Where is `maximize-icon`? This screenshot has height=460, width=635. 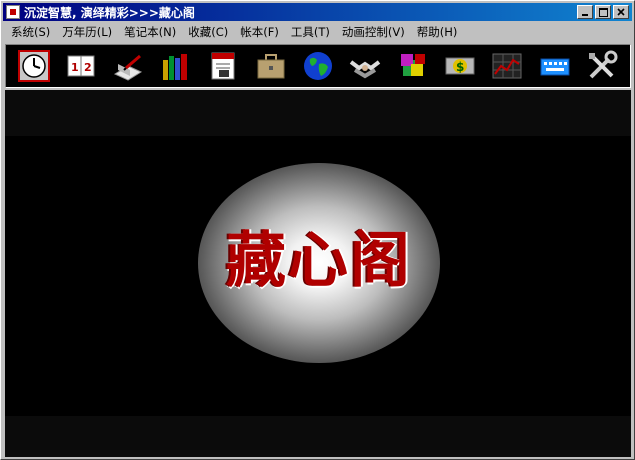 maximize-icon is located at coordinates (603, 12).